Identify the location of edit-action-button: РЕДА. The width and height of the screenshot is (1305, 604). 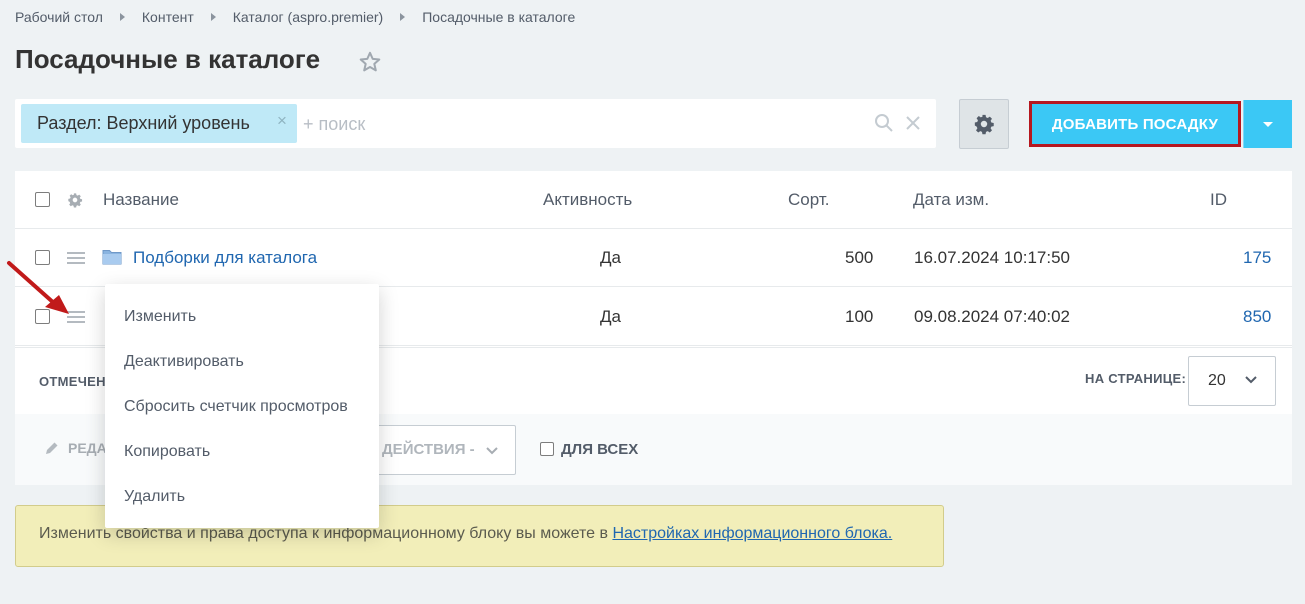
(76, 448).